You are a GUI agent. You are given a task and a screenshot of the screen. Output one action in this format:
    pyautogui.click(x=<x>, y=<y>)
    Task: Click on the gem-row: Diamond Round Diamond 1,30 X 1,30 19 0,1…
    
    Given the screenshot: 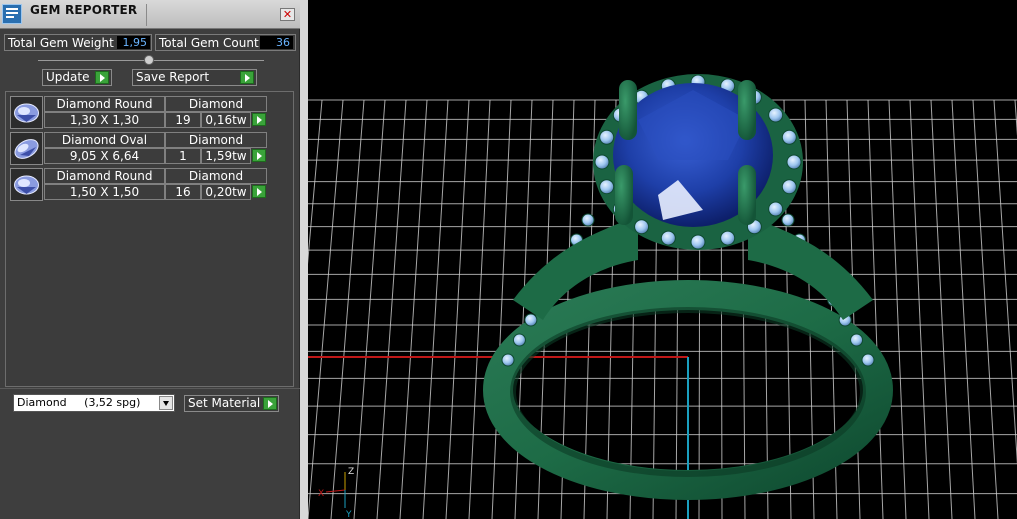 What is the action you would take?
    pyautogui.click(x=138, y=112)
    